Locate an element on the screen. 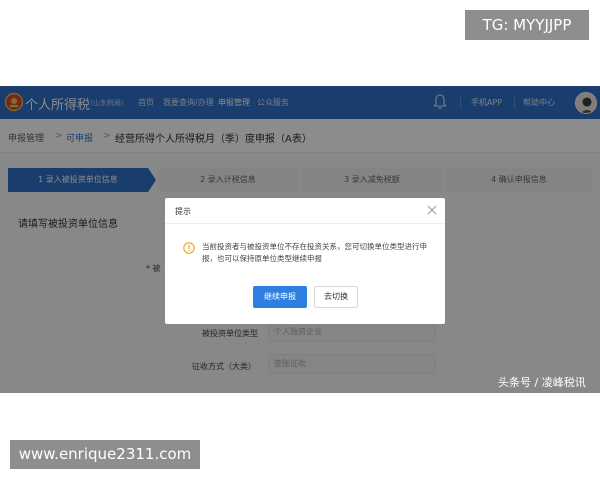 The width and height of the screenshot is (600, 480). close-icon is located at coordinates (432, 210).